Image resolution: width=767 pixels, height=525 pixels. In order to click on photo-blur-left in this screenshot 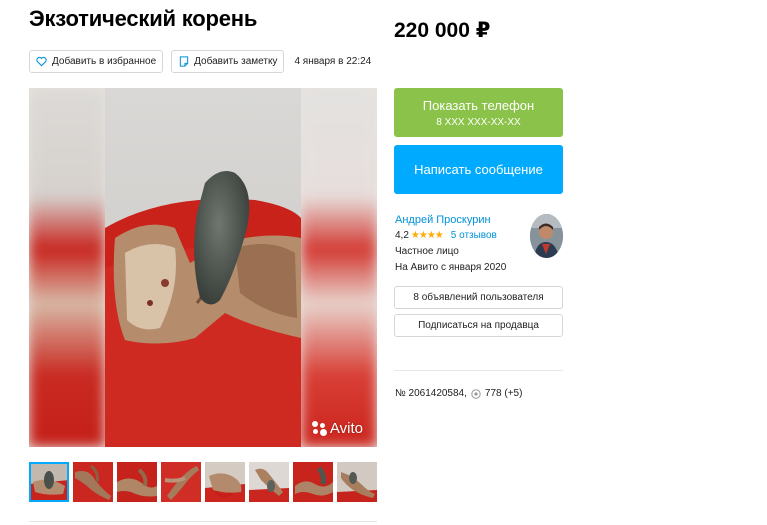, I will do `click(67, 267)`.